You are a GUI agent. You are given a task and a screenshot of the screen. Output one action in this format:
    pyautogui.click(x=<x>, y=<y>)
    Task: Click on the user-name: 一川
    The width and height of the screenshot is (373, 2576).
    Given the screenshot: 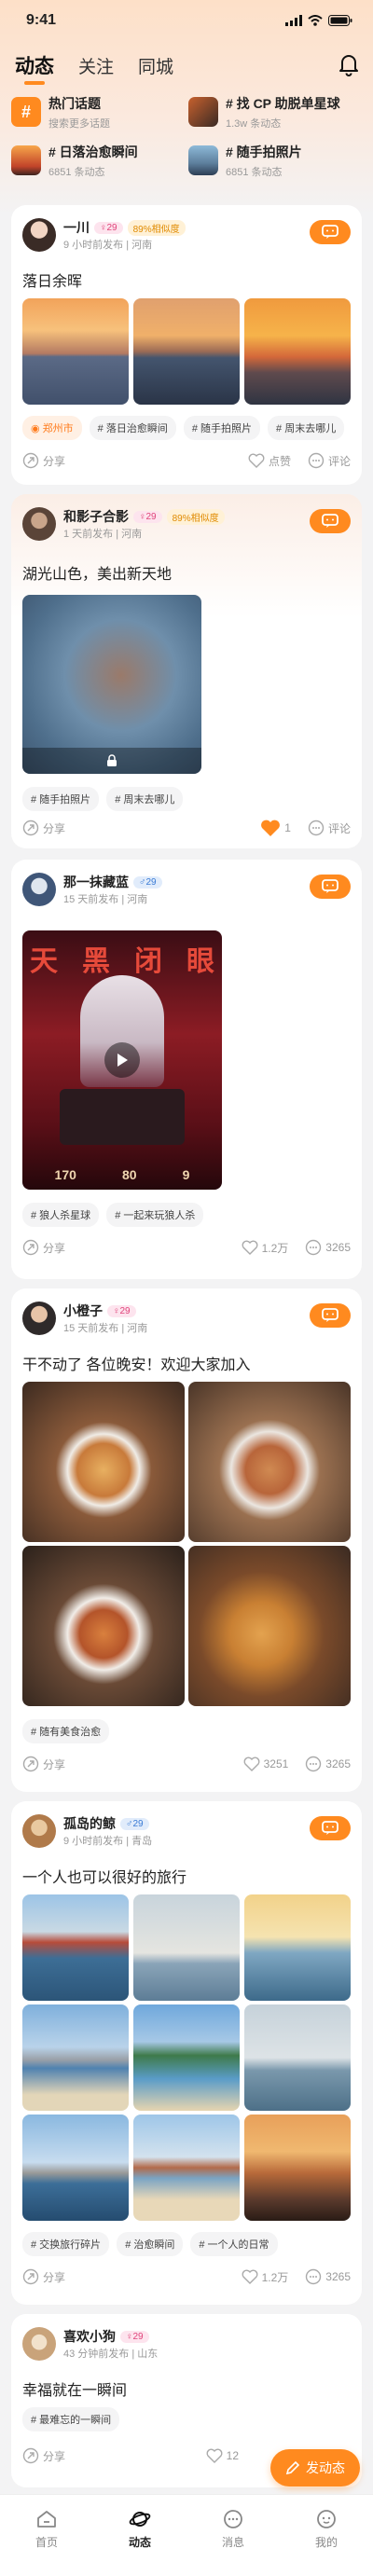 What is the action you would take?
    pyautogui.click(x=76, y=227)
    